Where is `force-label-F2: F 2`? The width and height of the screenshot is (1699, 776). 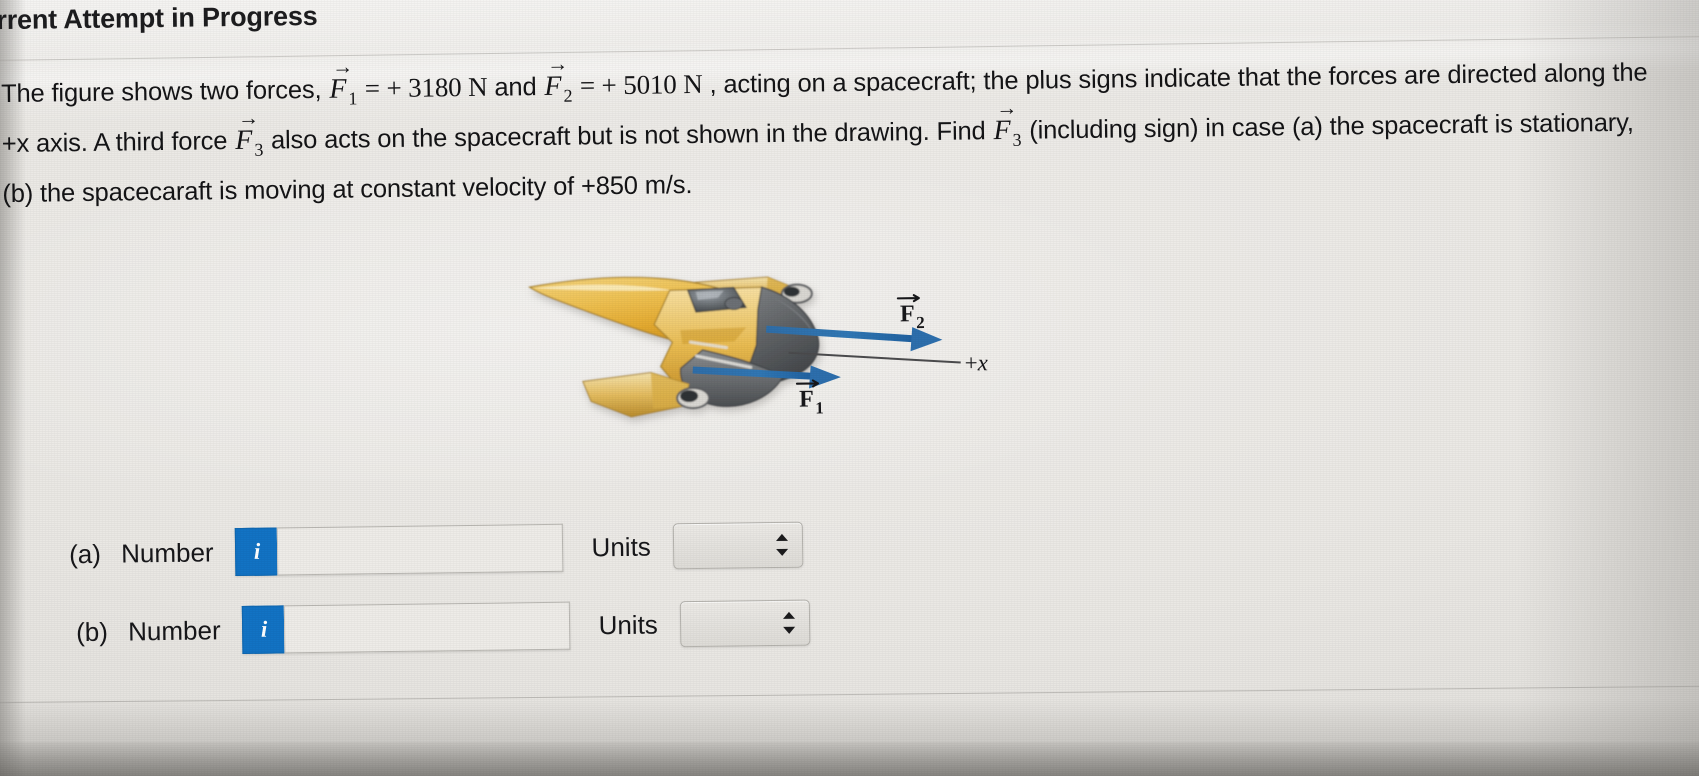 force-label-F2: F 2 is located at coordinates (910, 313).